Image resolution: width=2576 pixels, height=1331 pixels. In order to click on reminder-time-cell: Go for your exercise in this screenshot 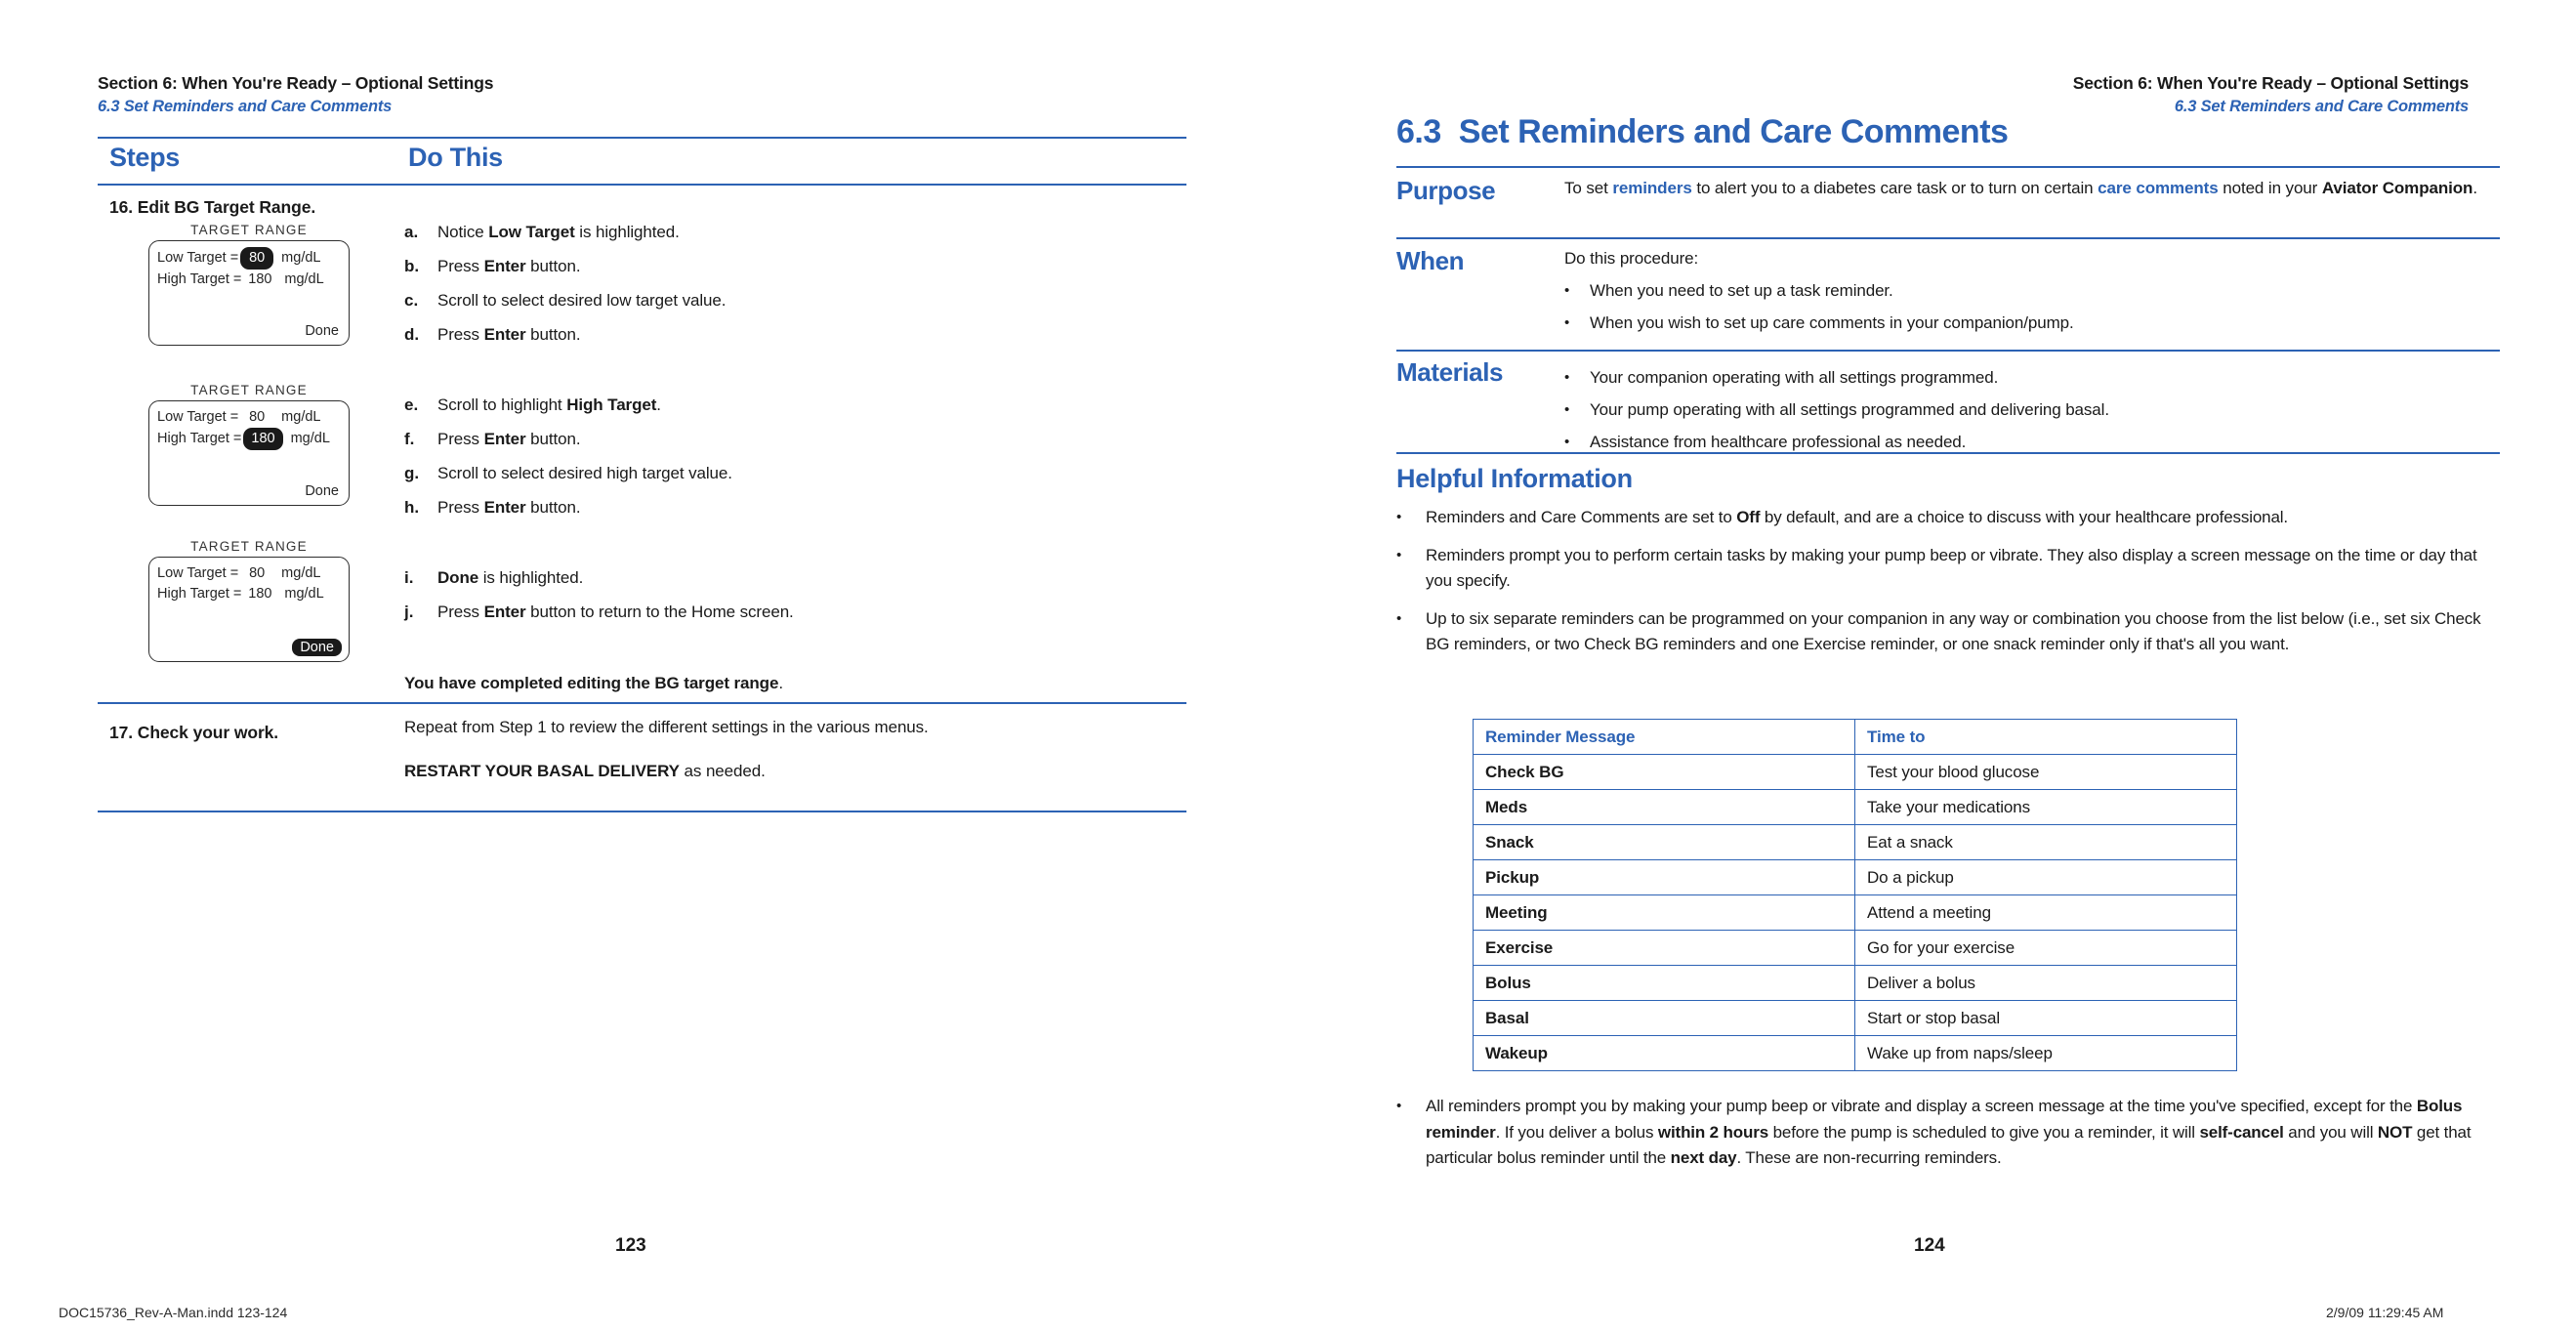, I will do `click(2046, 948)`.